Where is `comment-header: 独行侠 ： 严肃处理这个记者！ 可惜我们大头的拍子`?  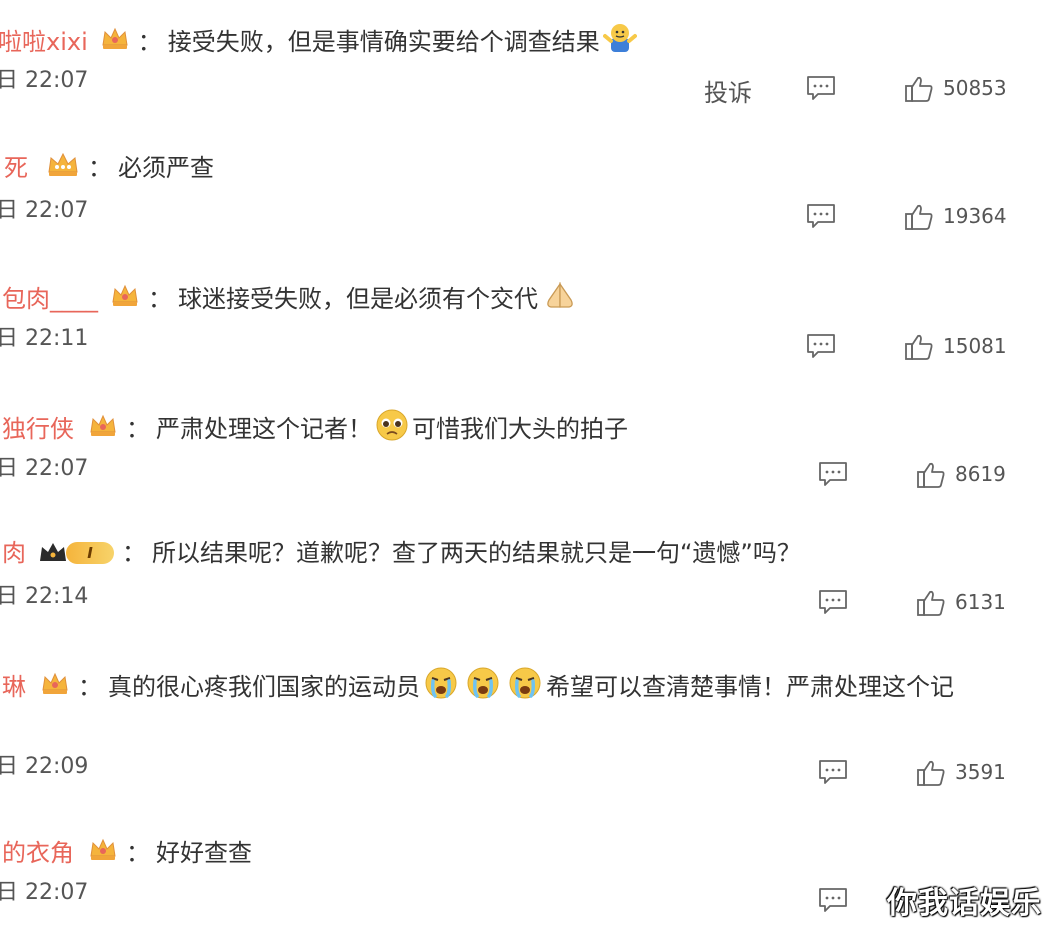 comment-header: 独行侠 ： 严肃处理这个记者！ 可惜我们大头的拍子 is located at coordinates (315, 428).